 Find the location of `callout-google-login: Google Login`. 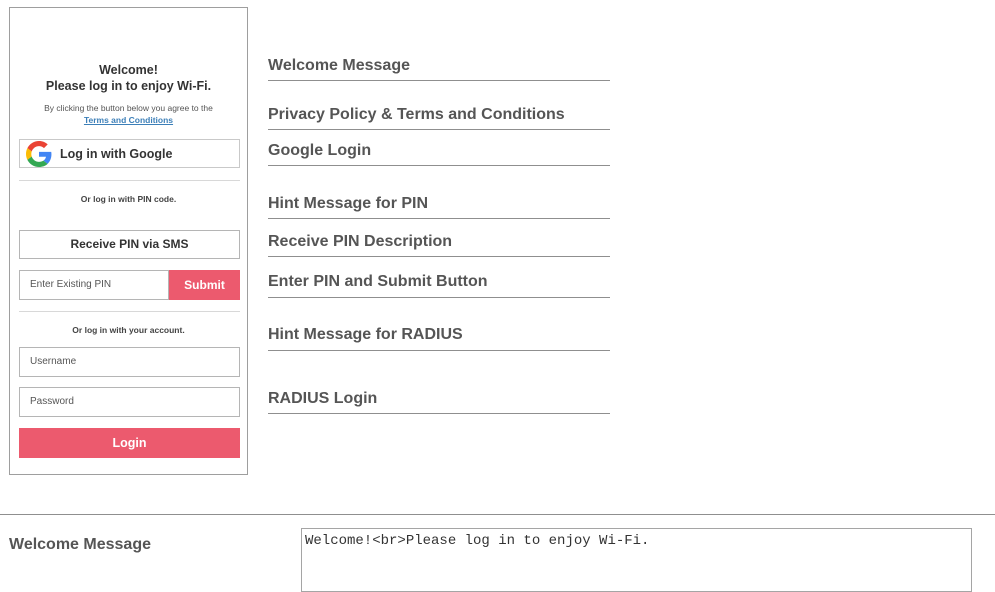

callout-google-login: Google Login is located at coordinates (439, 154).